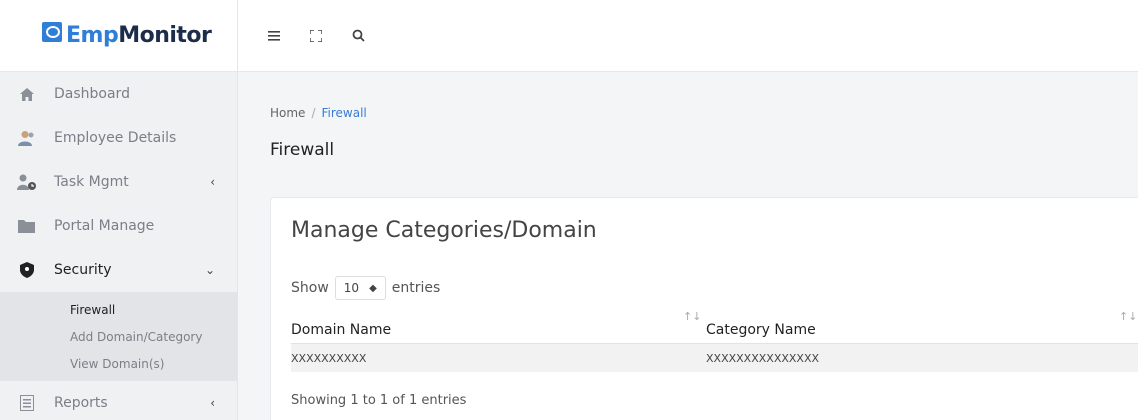 The image size is (1138, 420). What do you see at coordinates (92, 94) in the screenshot?
I see `sidebar-item-label: Dashboard` at bounding box center [92, 94].